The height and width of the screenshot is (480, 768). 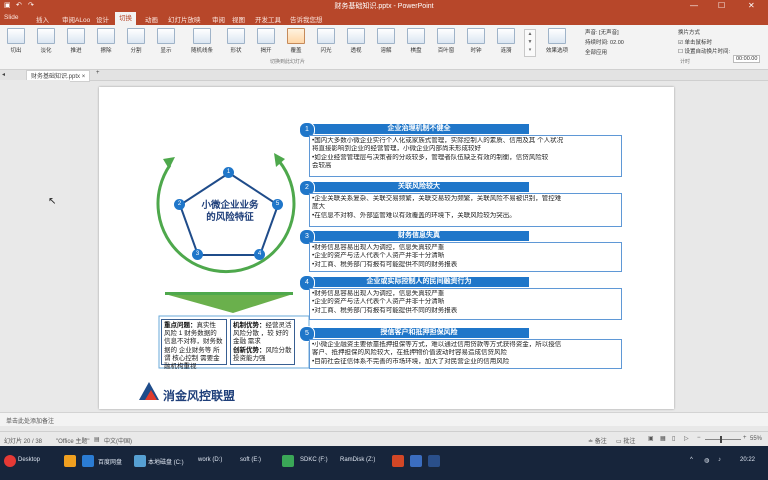 I want to click on cover-transition-icon, so click(x=296, y=36).